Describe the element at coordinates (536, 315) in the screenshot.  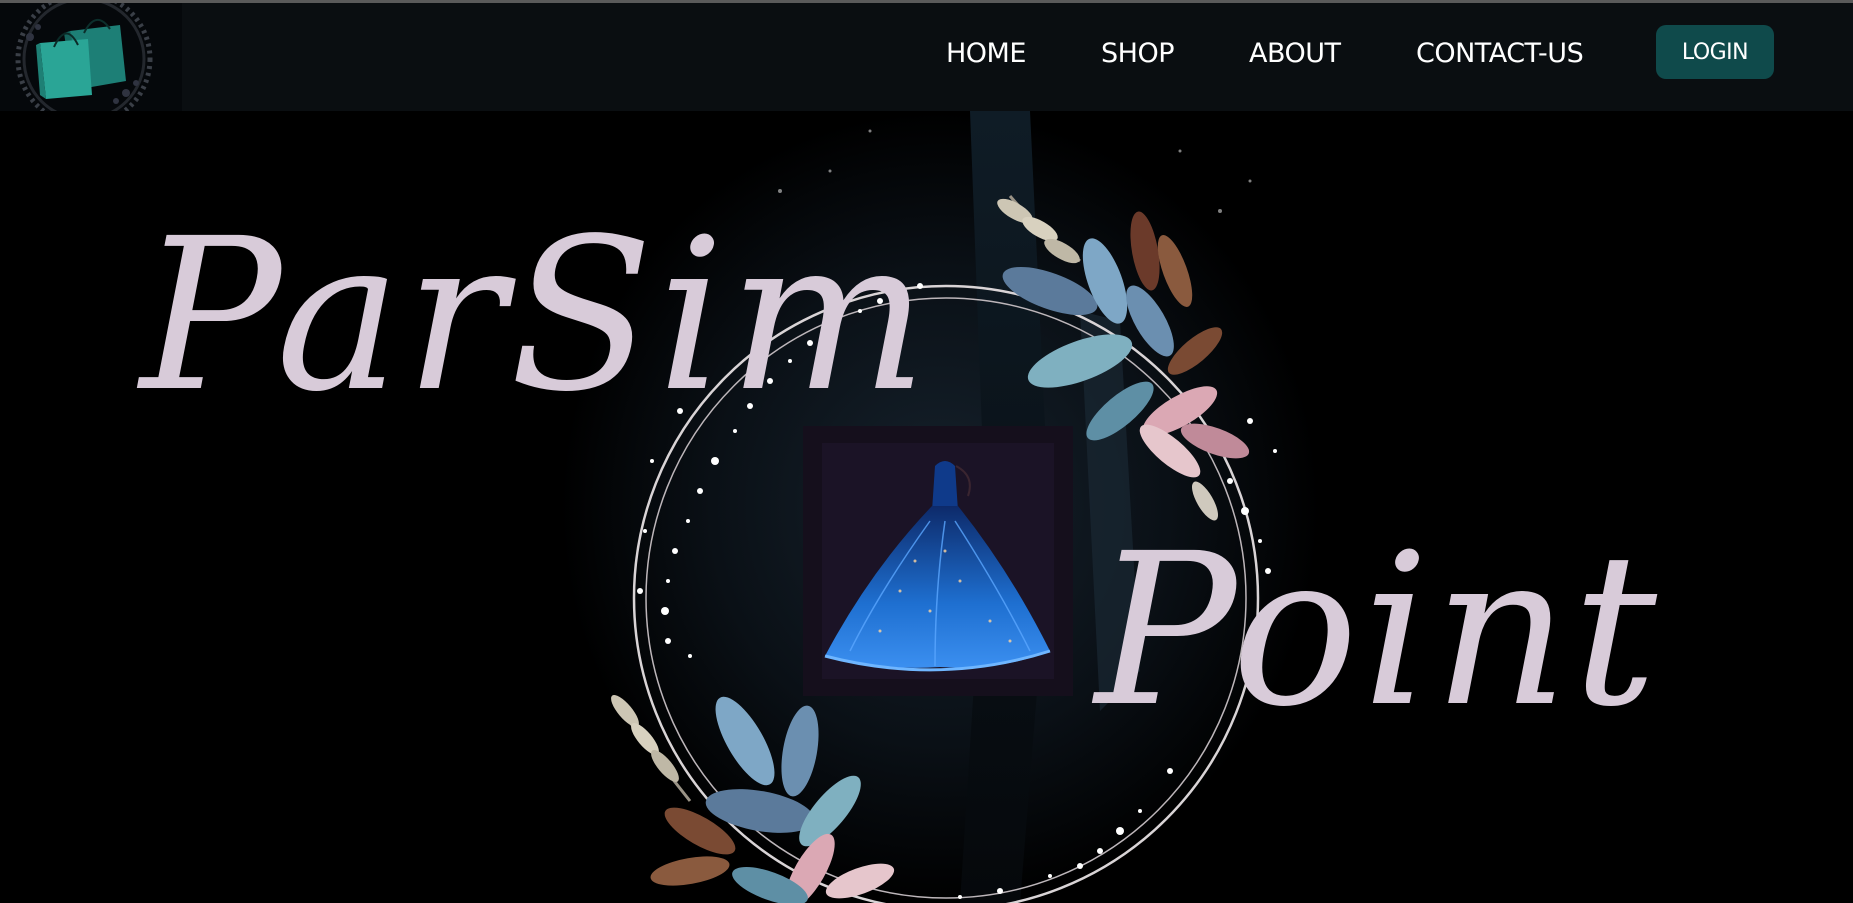
I see `brand-title-parsim: ParSim` at that location.